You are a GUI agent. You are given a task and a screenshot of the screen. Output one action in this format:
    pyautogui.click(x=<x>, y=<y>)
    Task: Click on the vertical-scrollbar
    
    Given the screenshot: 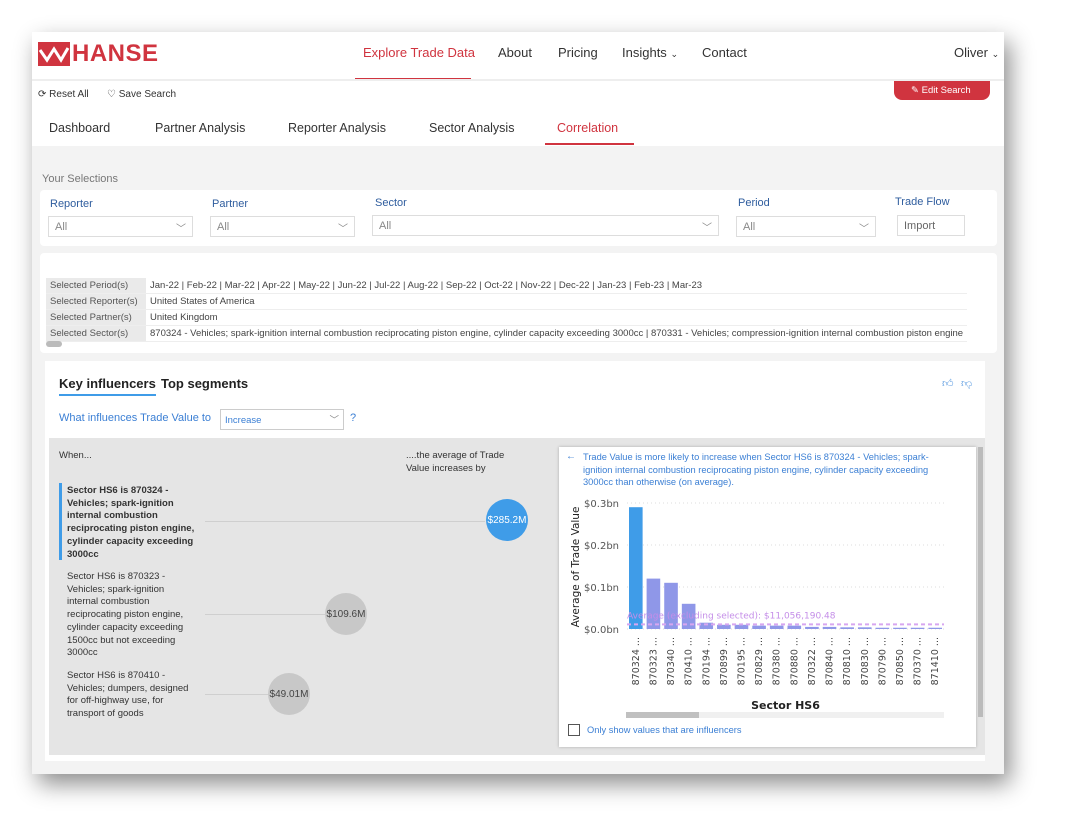 What is the action you would take?
    pyautogui.click(x=980, y=582)
    